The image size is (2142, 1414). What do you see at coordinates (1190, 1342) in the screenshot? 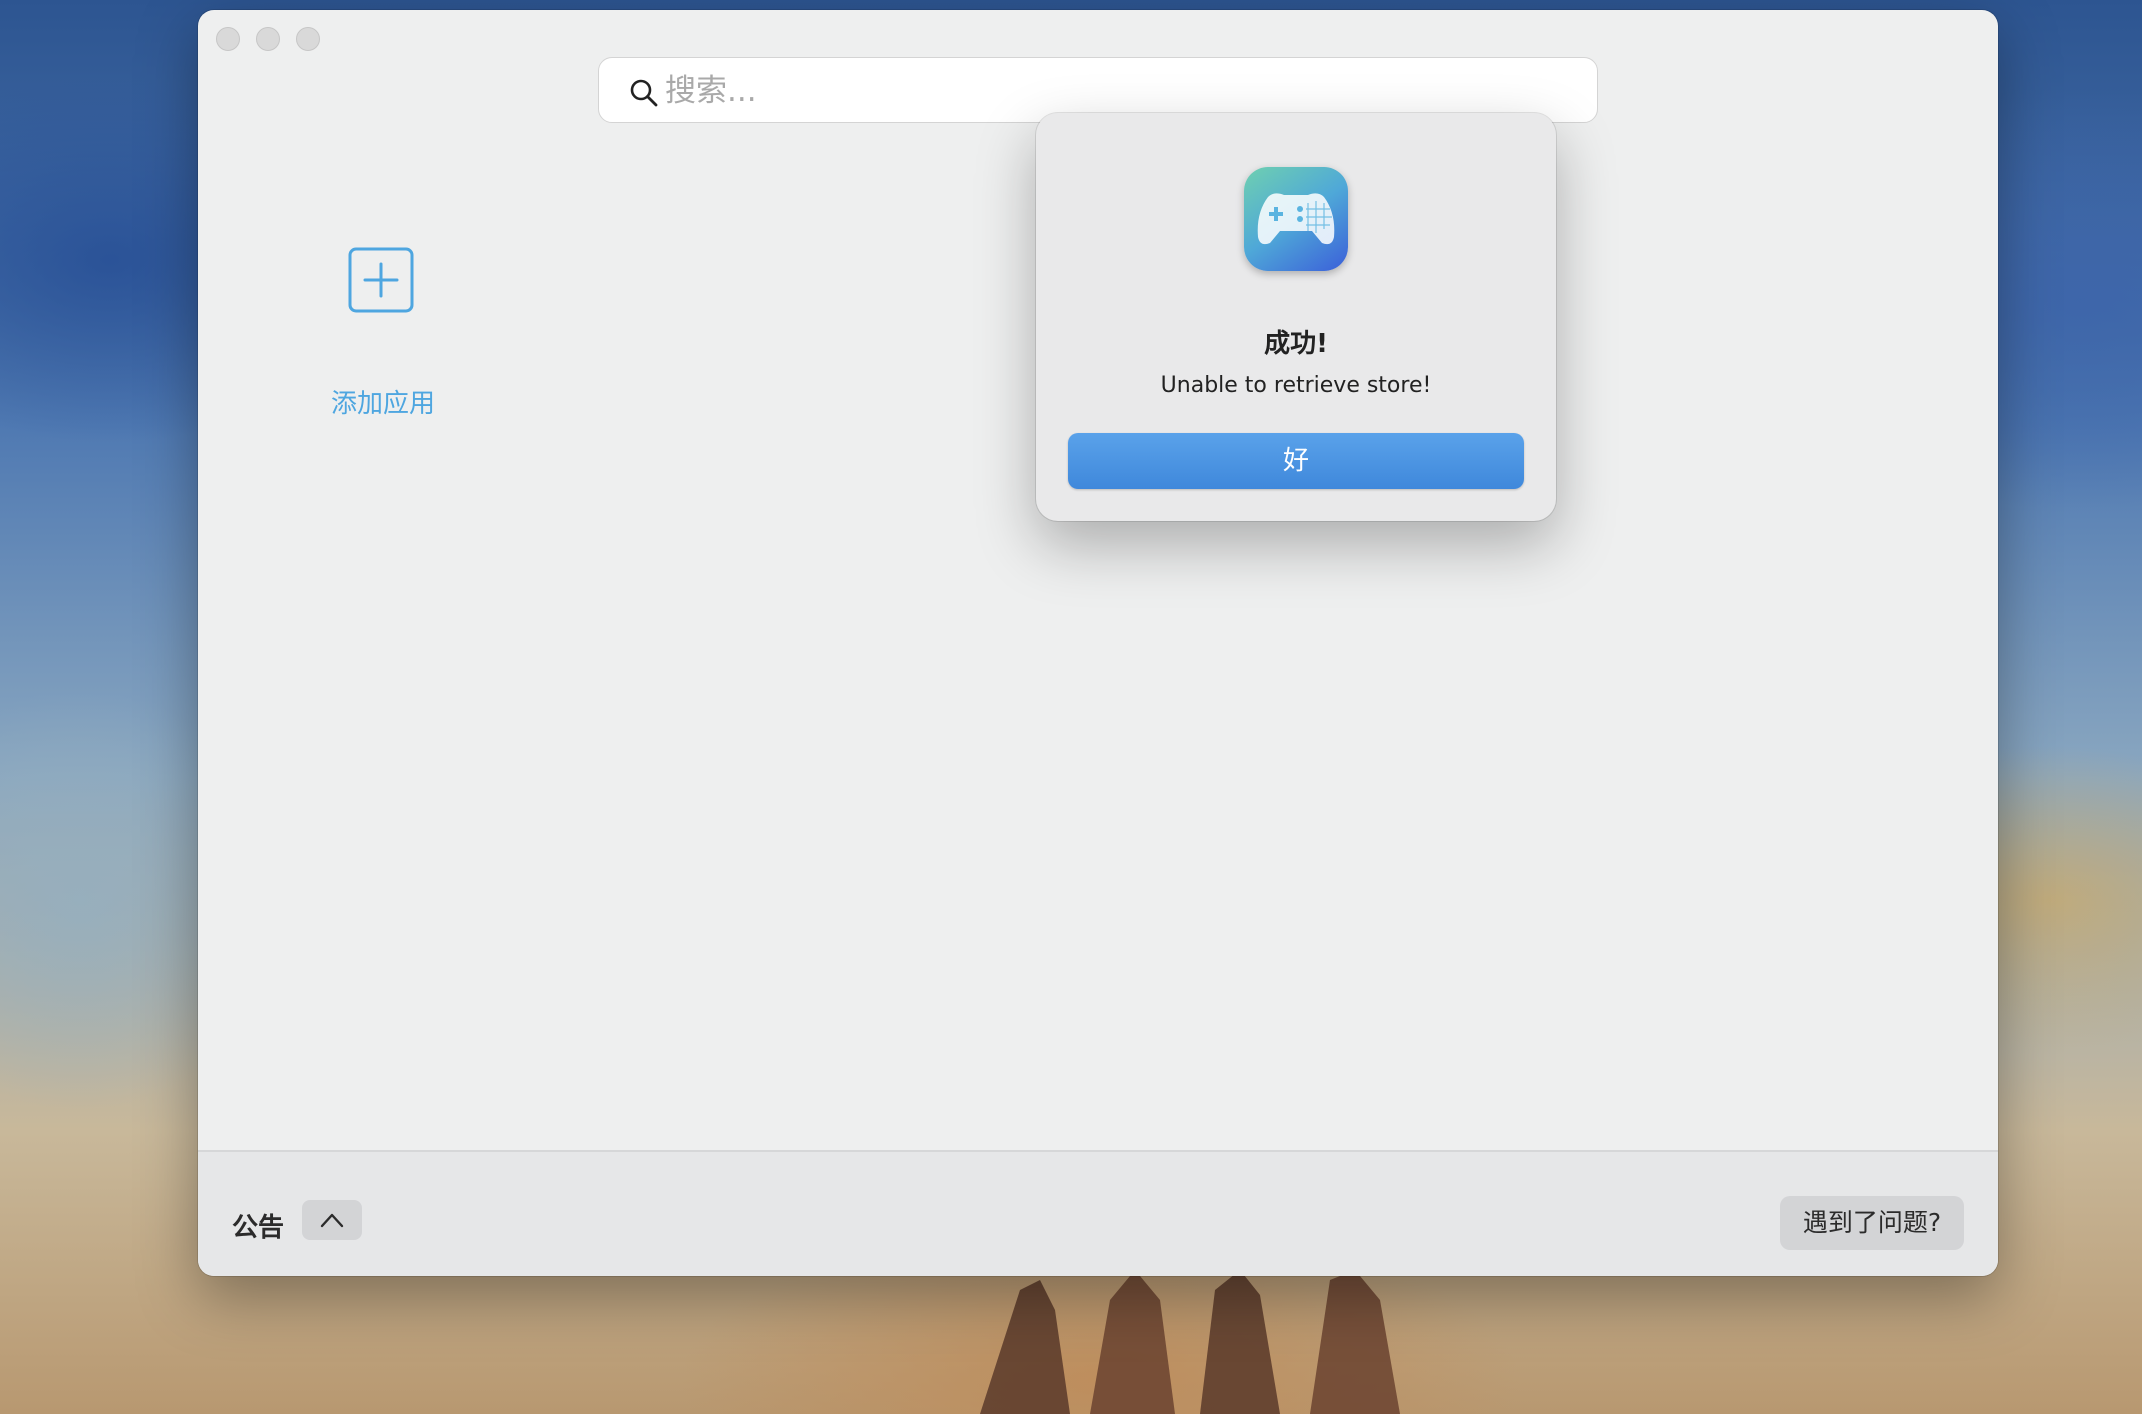
I see `wallpaper-figures` at bounding box center [1190, 1342].